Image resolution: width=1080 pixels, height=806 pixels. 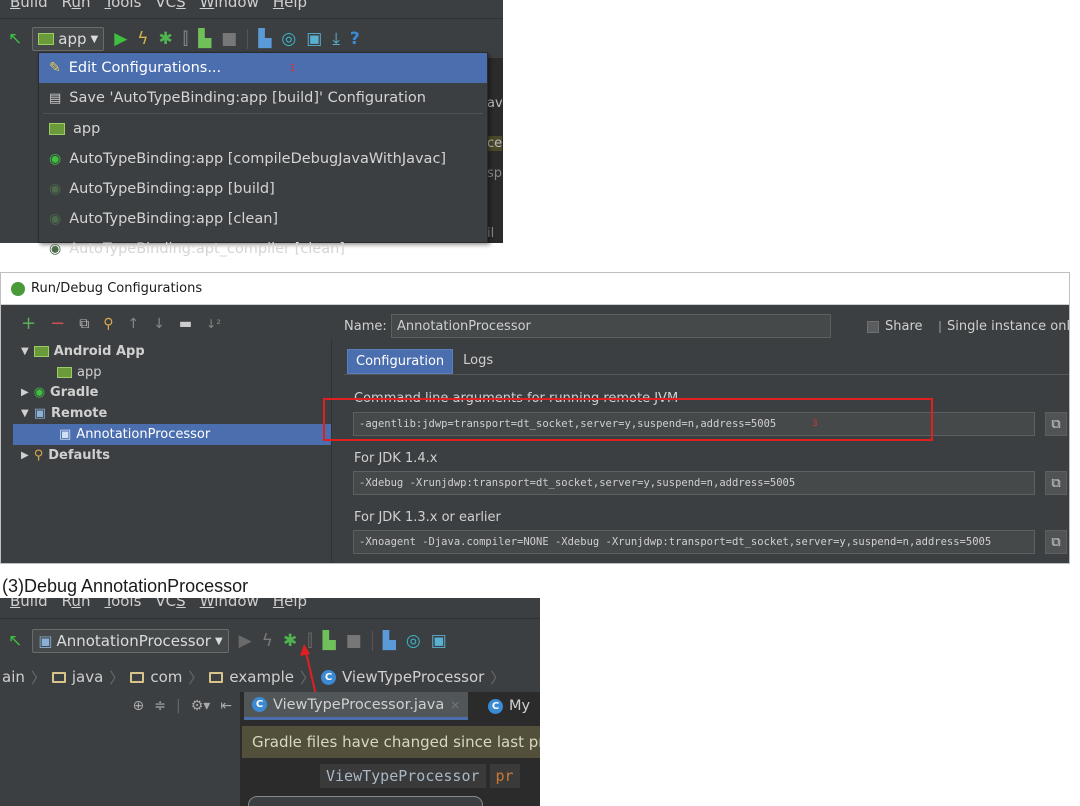 I want to click on copy-cmd-button: ⧉, so click(x=1056, y=424).